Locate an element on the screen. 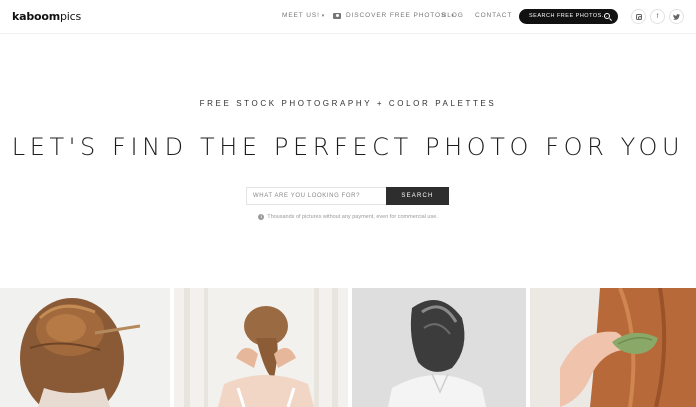  photo-tile-green-comb is located at coordinates (613, 347).